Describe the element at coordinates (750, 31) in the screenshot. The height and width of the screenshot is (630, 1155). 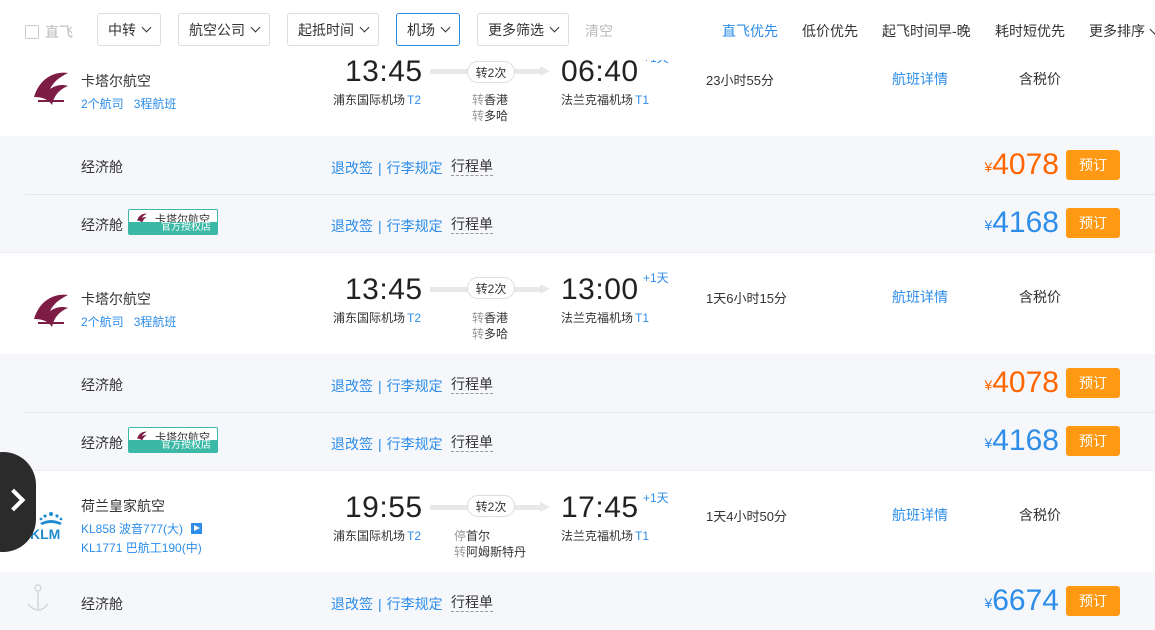
I see `sort-direct-first: 直飞优先` at that location.